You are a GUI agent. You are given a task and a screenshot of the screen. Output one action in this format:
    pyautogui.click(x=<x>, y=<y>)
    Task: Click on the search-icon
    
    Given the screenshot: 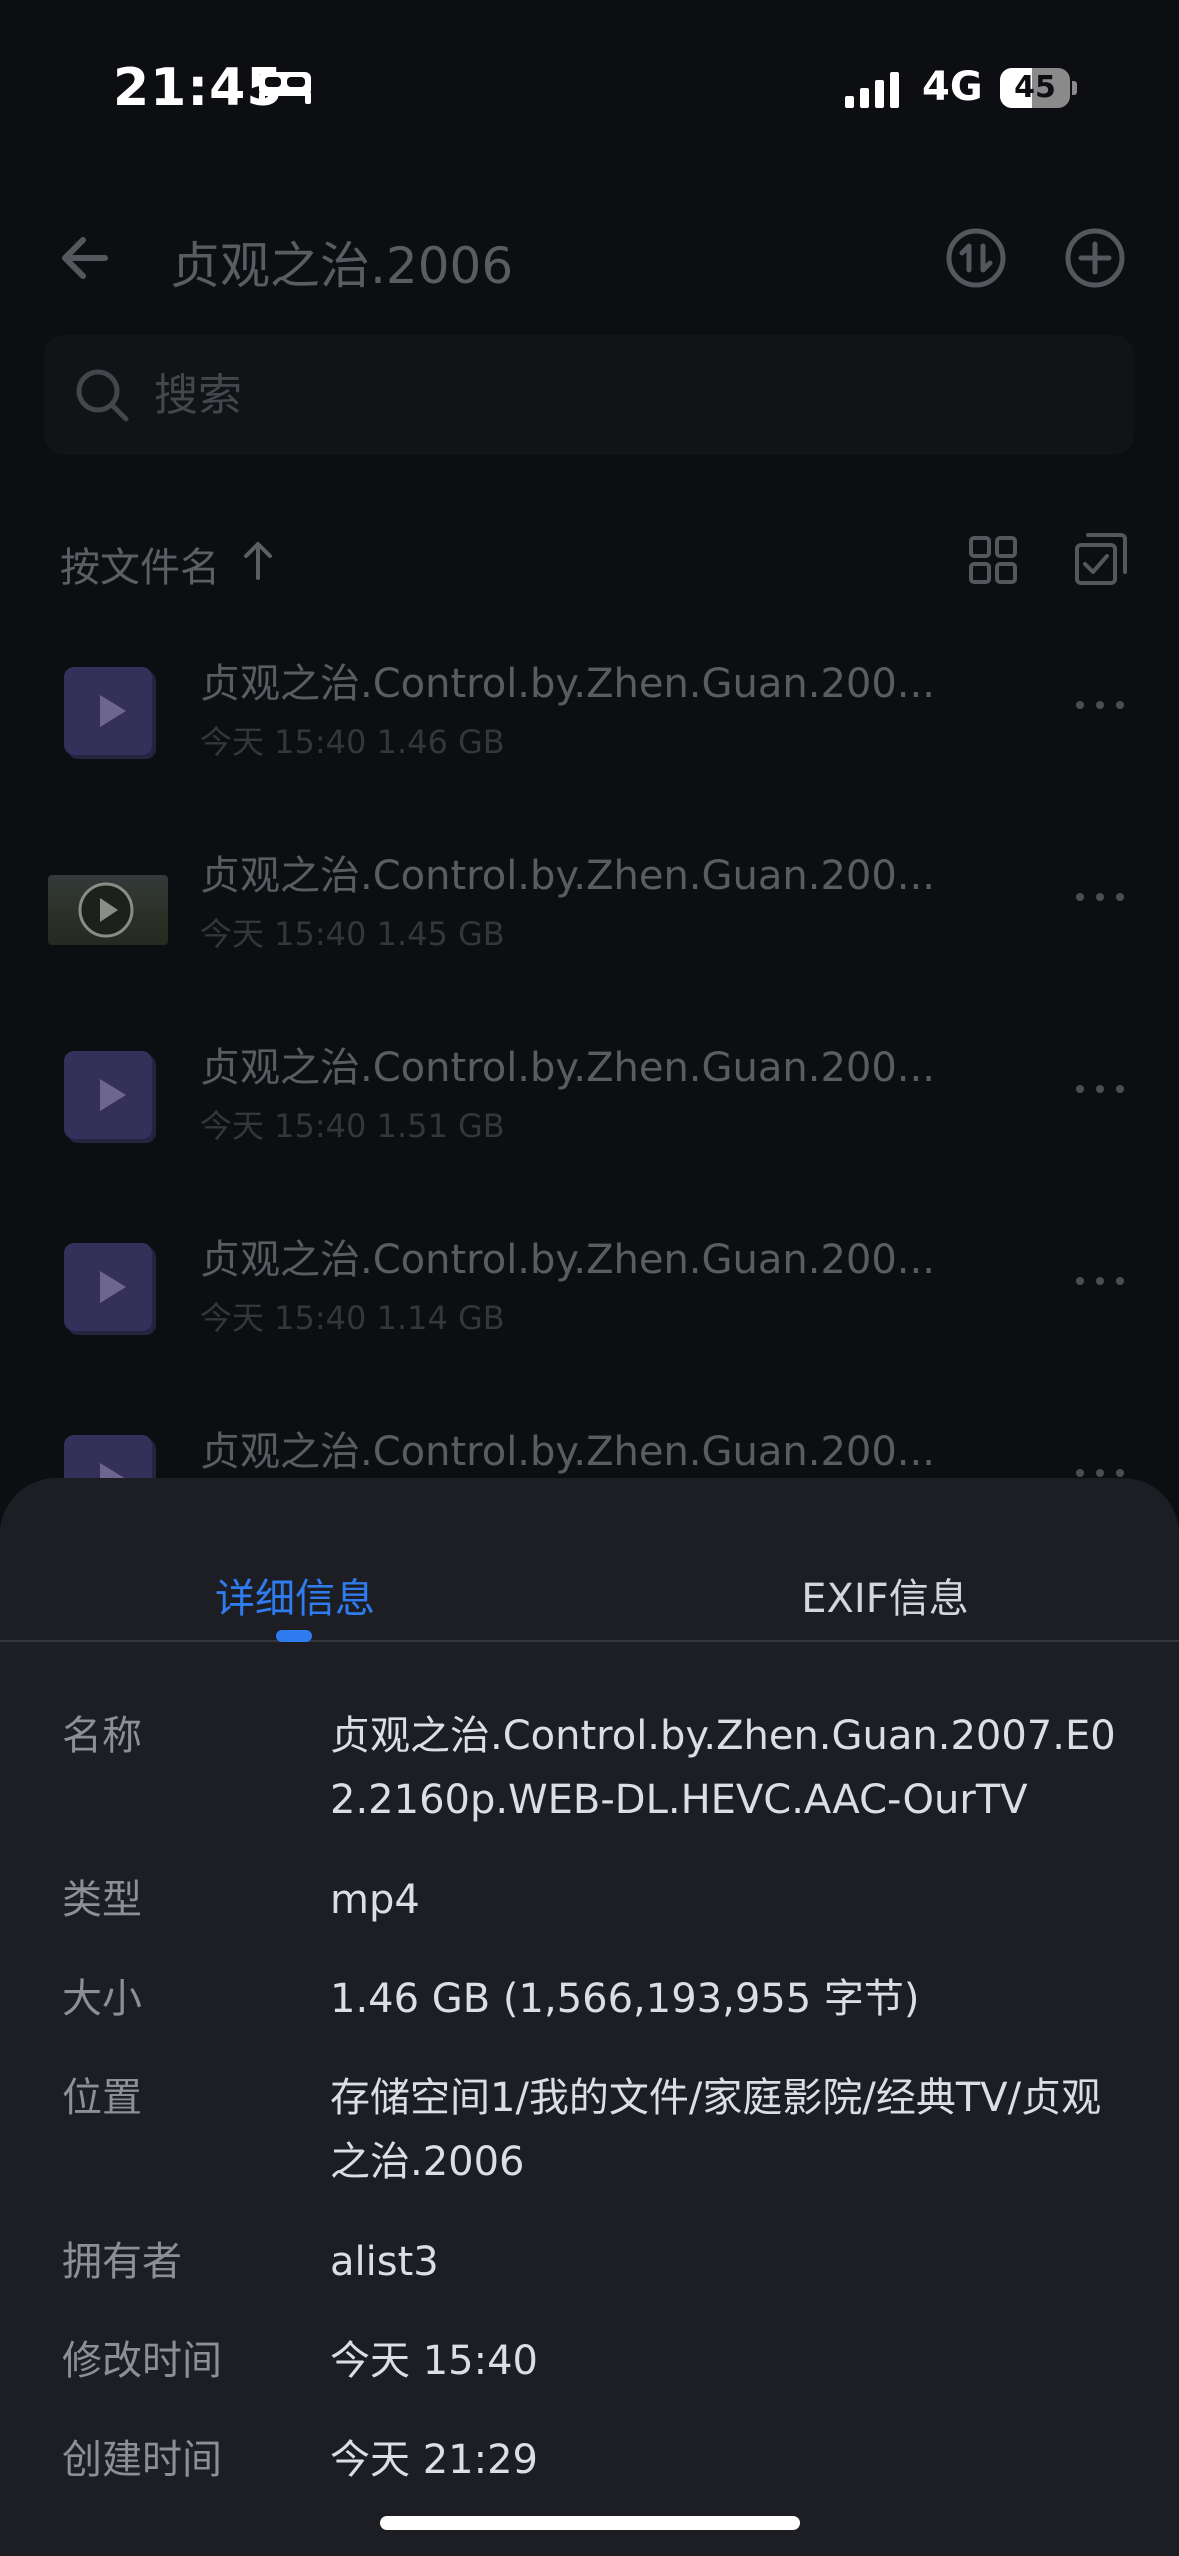 What is the action you would take?
    pyautogui.click(x=102, y=395)
    